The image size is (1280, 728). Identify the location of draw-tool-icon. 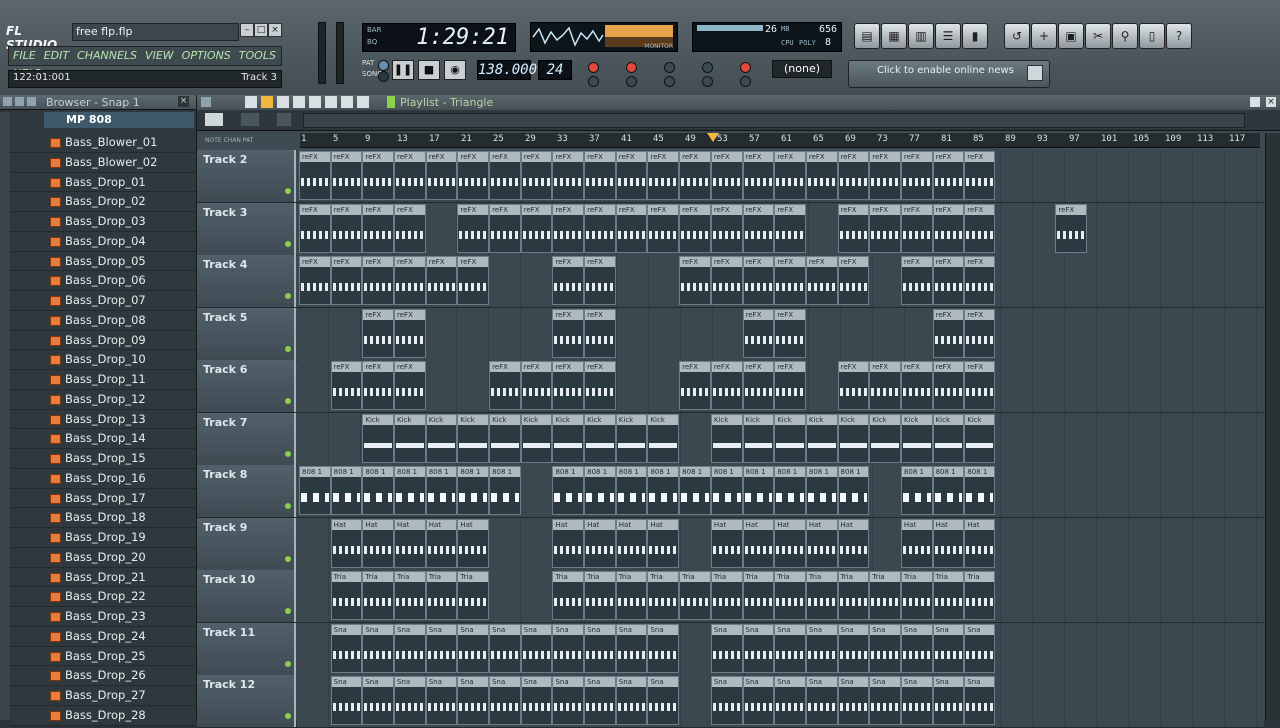
(251, 102).